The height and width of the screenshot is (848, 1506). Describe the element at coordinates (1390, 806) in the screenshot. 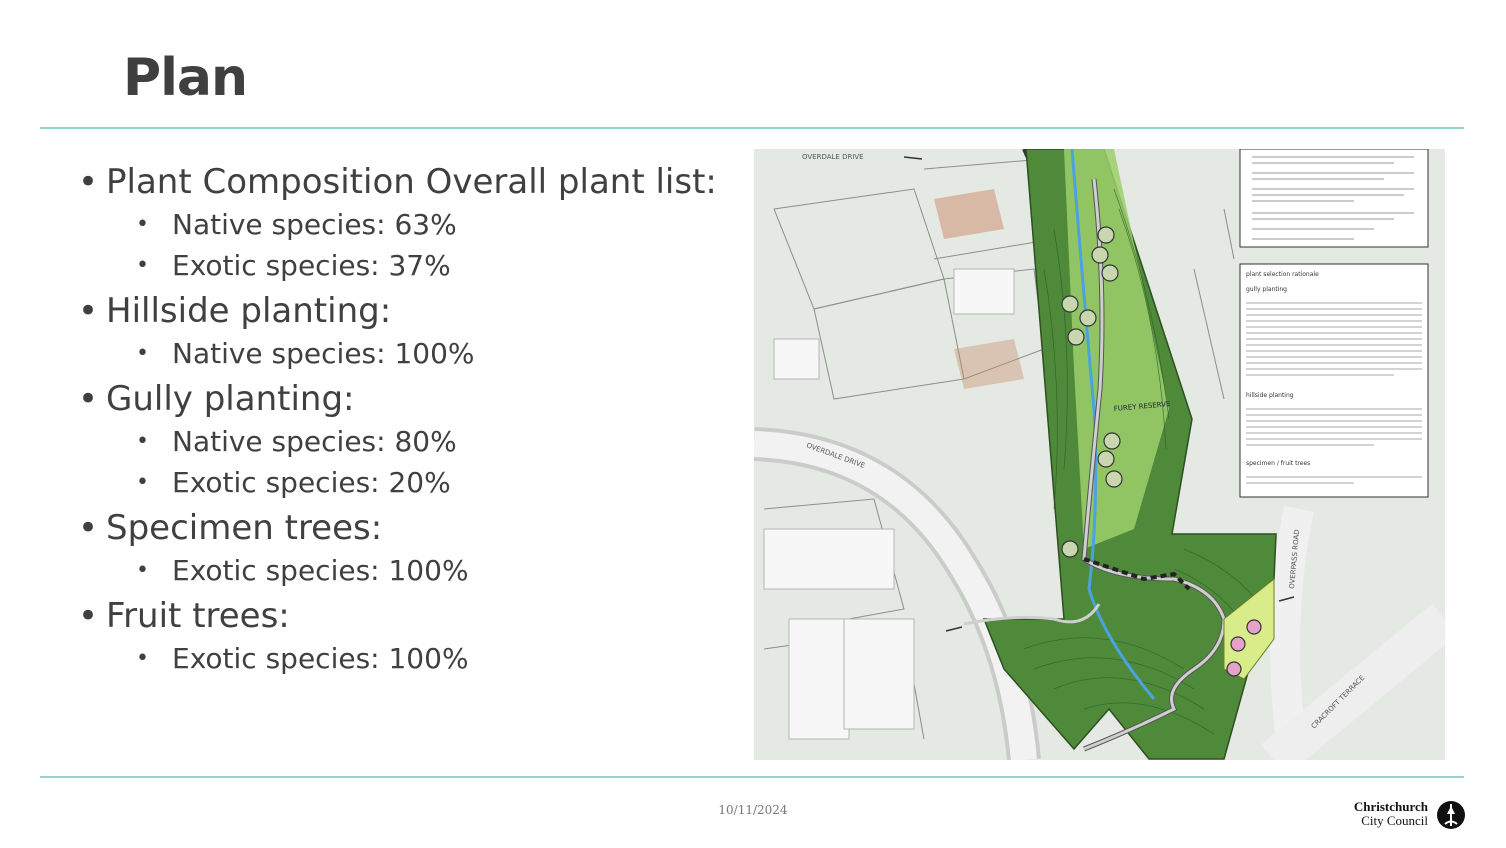

I see `logo-line: Christchurch` at that location.